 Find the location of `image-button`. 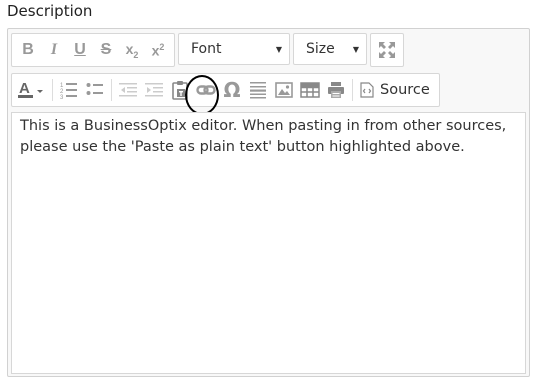

image-button is located at coordinates (284, 90).